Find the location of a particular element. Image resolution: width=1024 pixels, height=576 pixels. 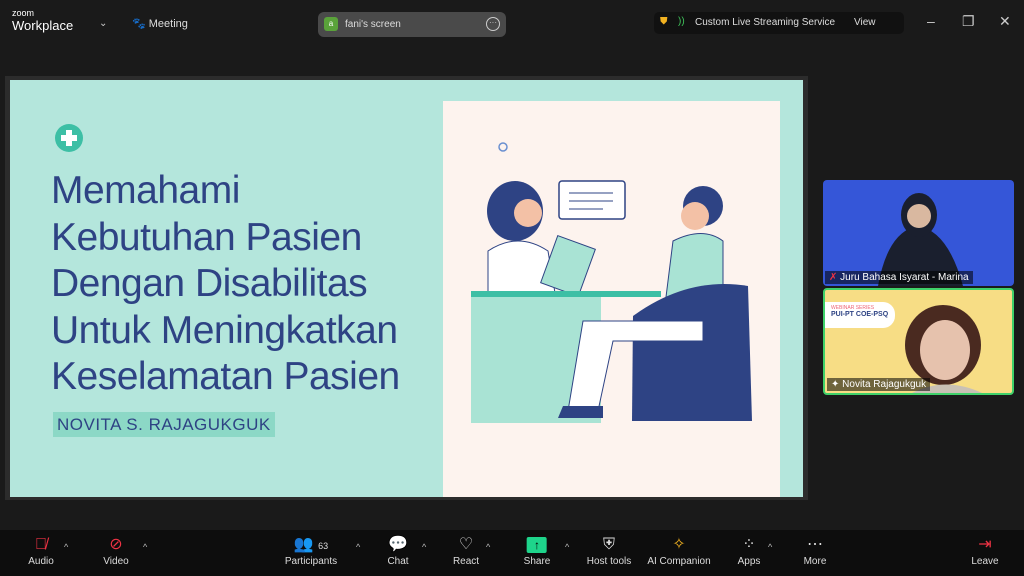

shield-icon: ⛊ is located at coordinates (664, 21).